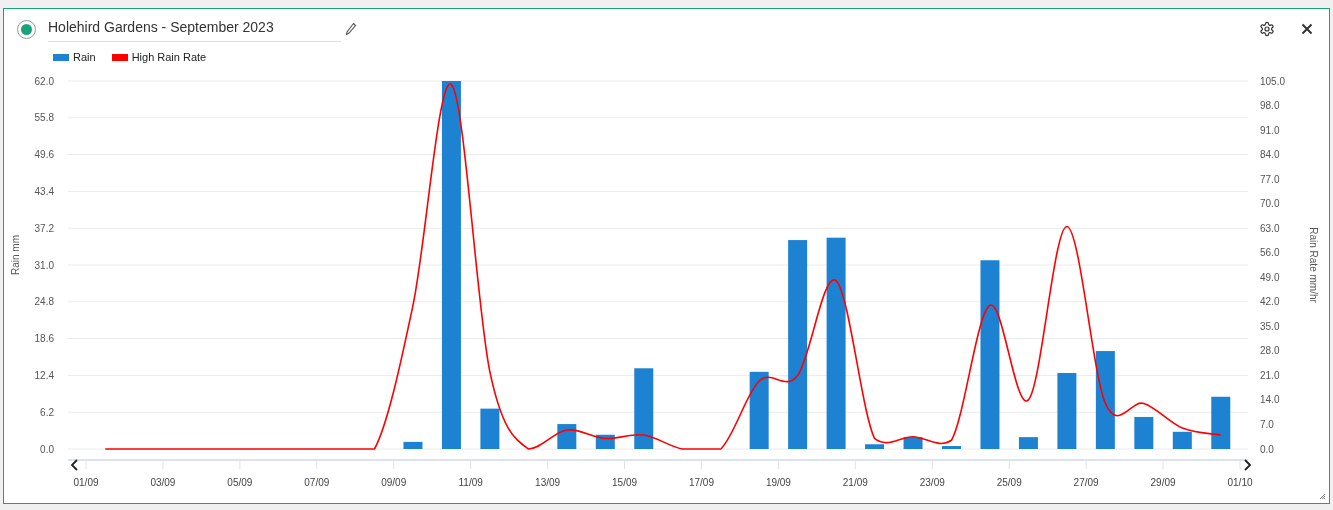  What do you see at coordinates (1267, 29) in the screenshot?
I see `settings-icon` at bounding box center [1267, 29].